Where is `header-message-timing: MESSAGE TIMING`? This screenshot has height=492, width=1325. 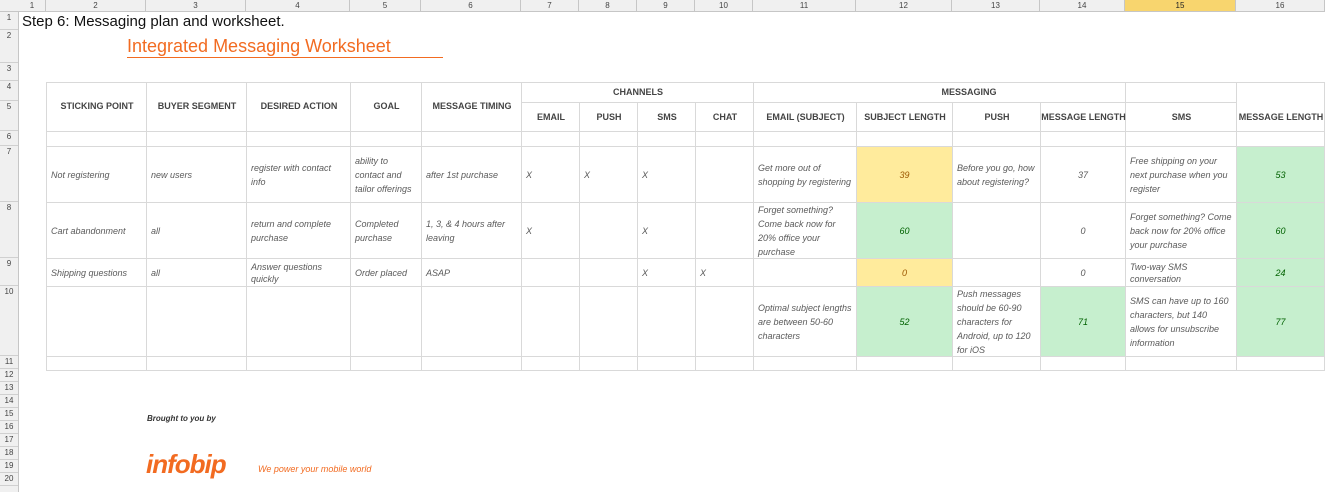 header-message-timing: MESSAGE TIMING is located at coordinates (472, 106).